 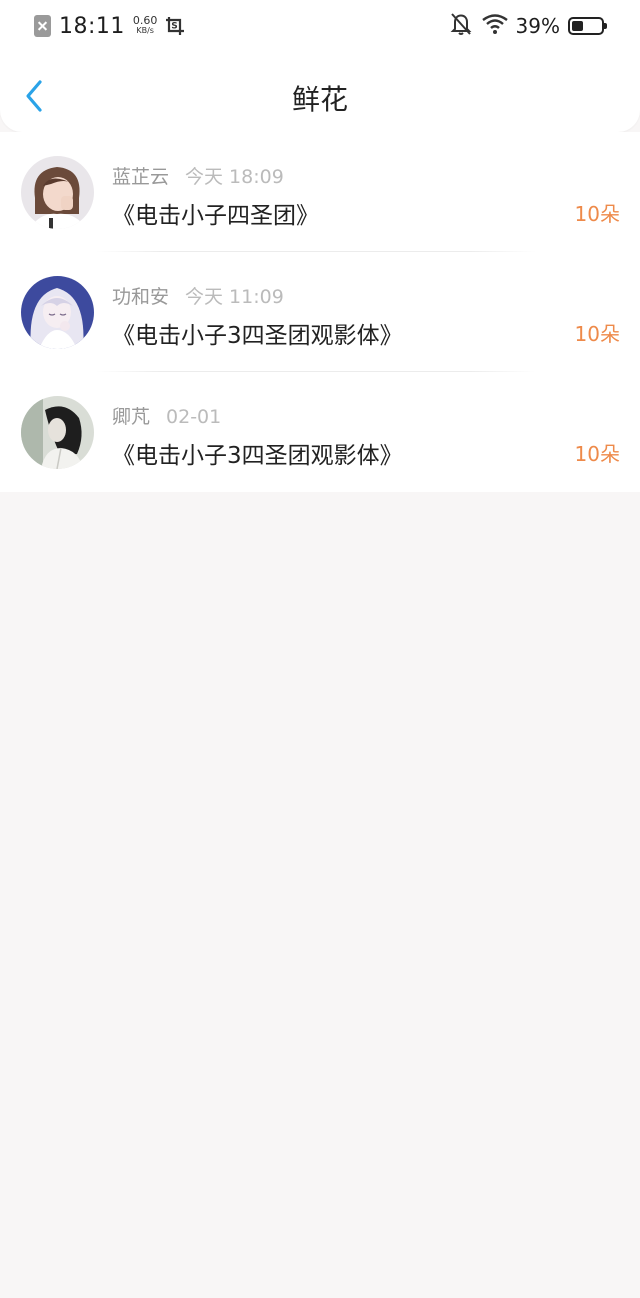 I want to click on status-left: 18:11 0.60 KB/s S, so click(x=109, y=26).